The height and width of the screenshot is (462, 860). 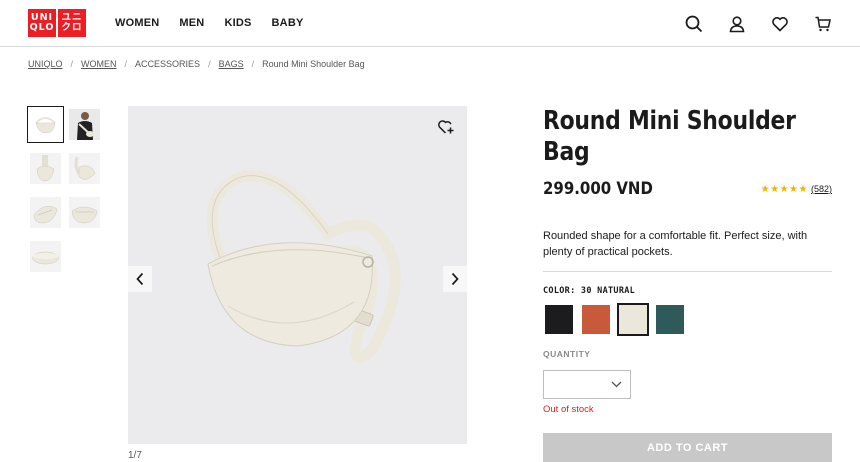 What do you see at coordinates (135, 455) in the screenshot?
I see `image-counter: 1/7` at bounding box center [135, 455].